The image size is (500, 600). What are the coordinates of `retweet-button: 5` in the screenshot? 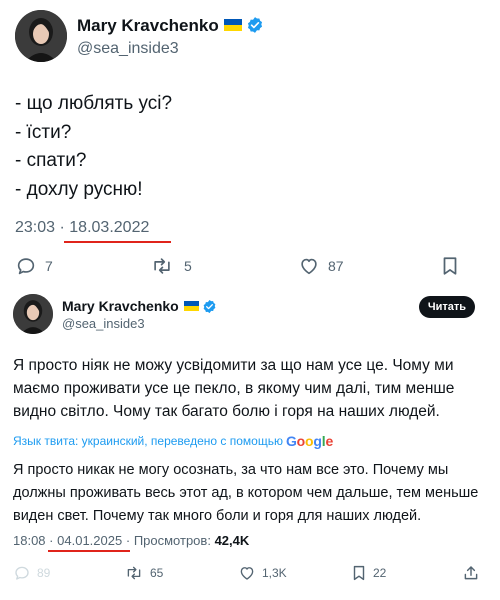 It's located at (171, 266).